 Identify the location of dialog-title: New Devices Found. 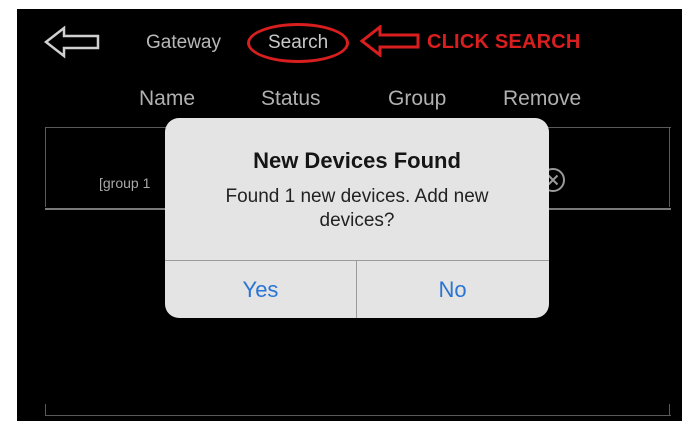
(357, 160).